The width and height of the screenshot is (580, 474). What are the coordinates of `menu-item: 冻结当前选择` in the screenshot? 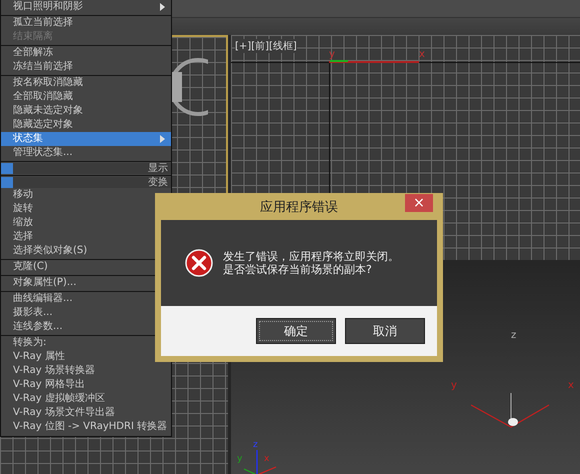 It's located at (86, 67).